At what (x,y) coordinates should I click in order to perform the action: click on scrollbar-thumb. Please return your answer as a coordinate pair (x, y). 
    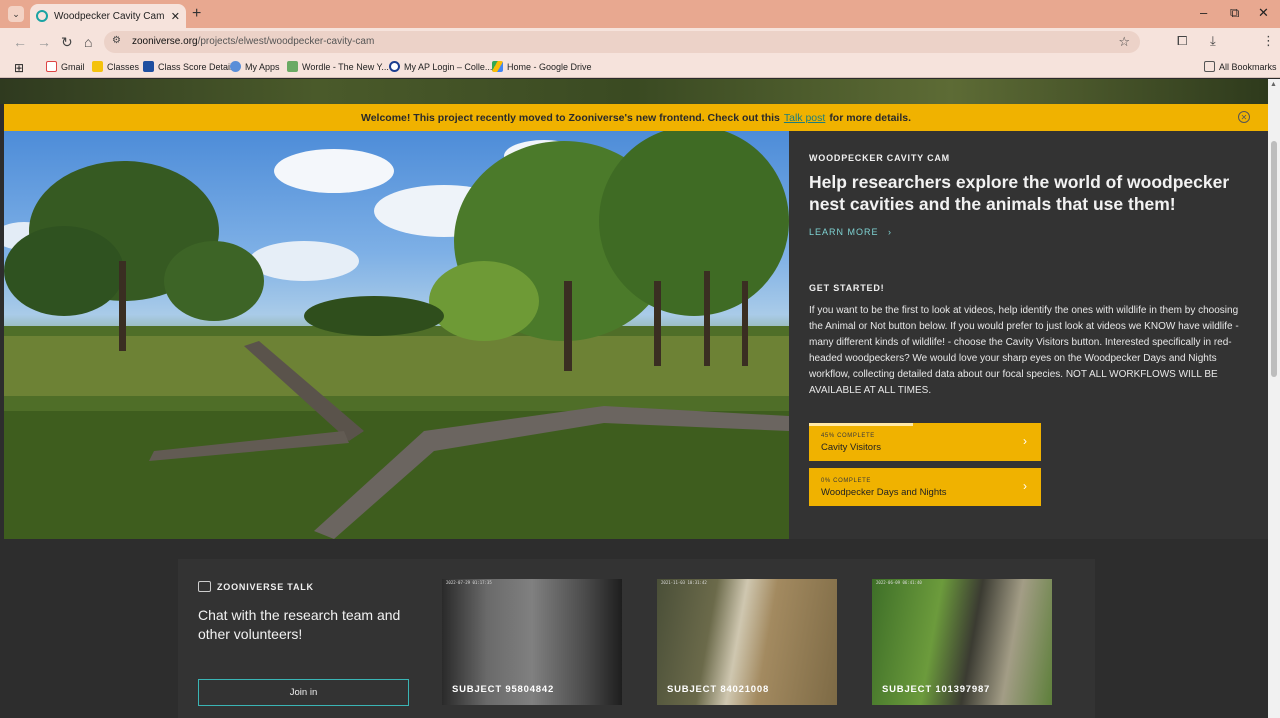
    Looking at the image, I should click on (1274, 259).